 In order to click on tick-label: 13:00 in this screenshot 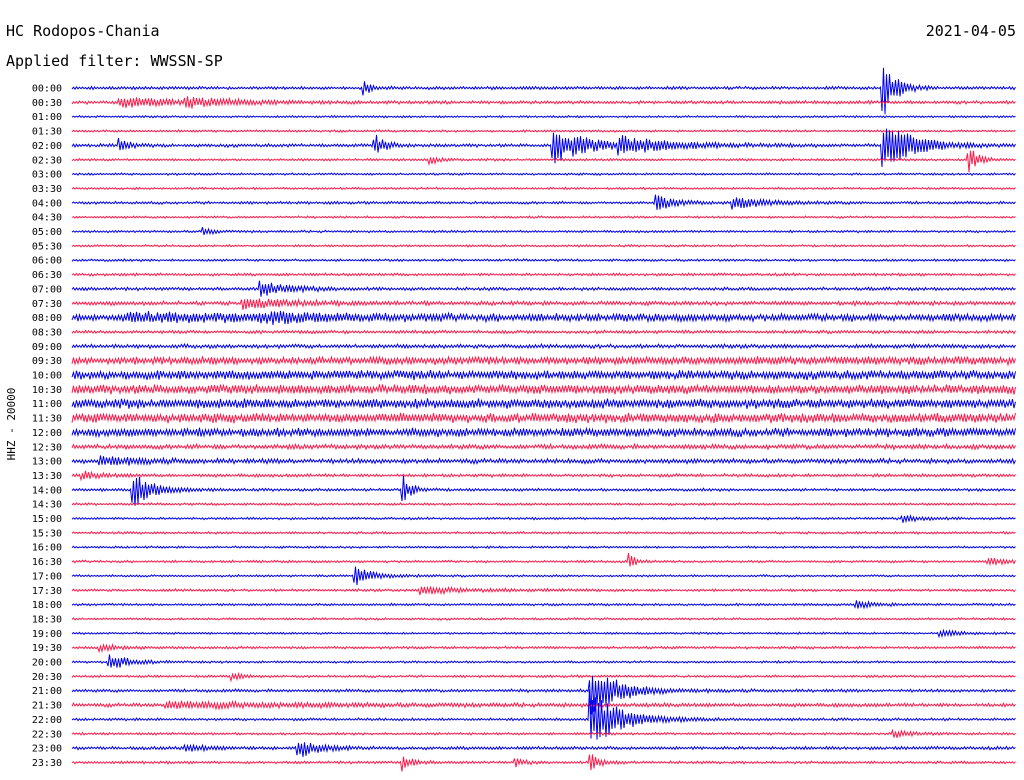, I will do `click(47, 462)`.